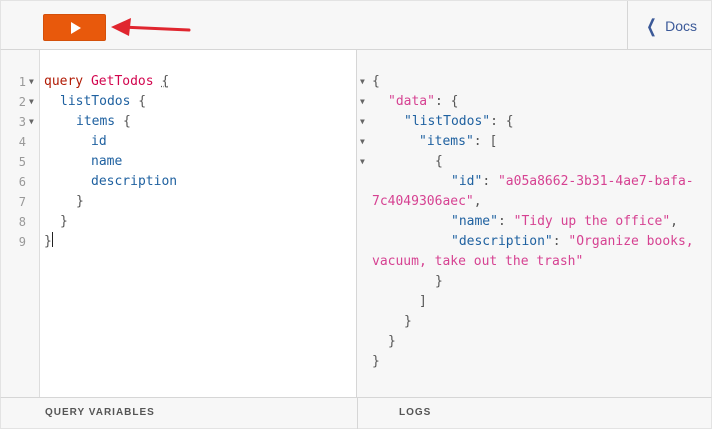 The image size is (712, 429). I want to click on json-key-token: "listTodos", so click(447, 121).